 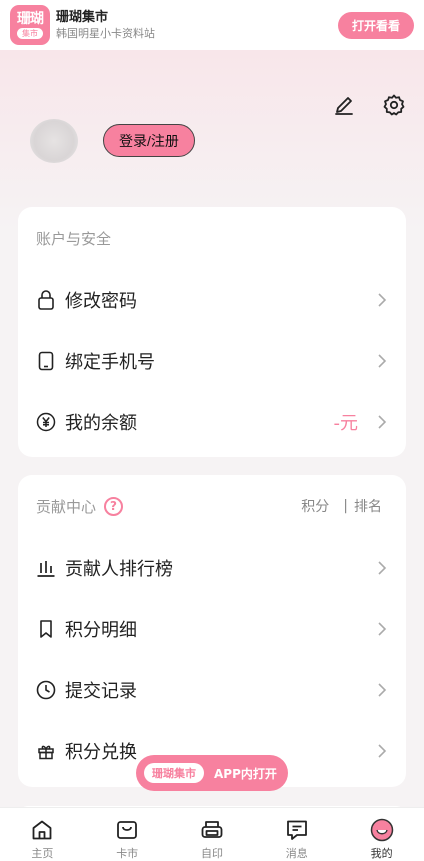 What do you see at coordinates (315, 506) in the screenshot?
I see `tab-points: 积分` at bounding box center [315, 506].